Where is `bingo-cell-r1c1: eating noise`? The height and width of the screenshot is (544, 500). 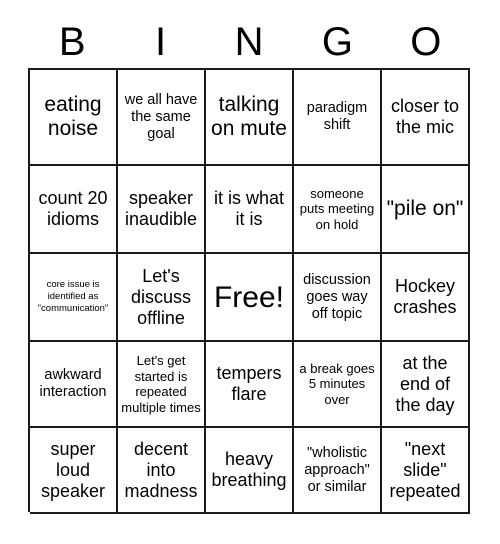
bingo-cell-r1c1: eating noise is located at coordinates (74, 118).